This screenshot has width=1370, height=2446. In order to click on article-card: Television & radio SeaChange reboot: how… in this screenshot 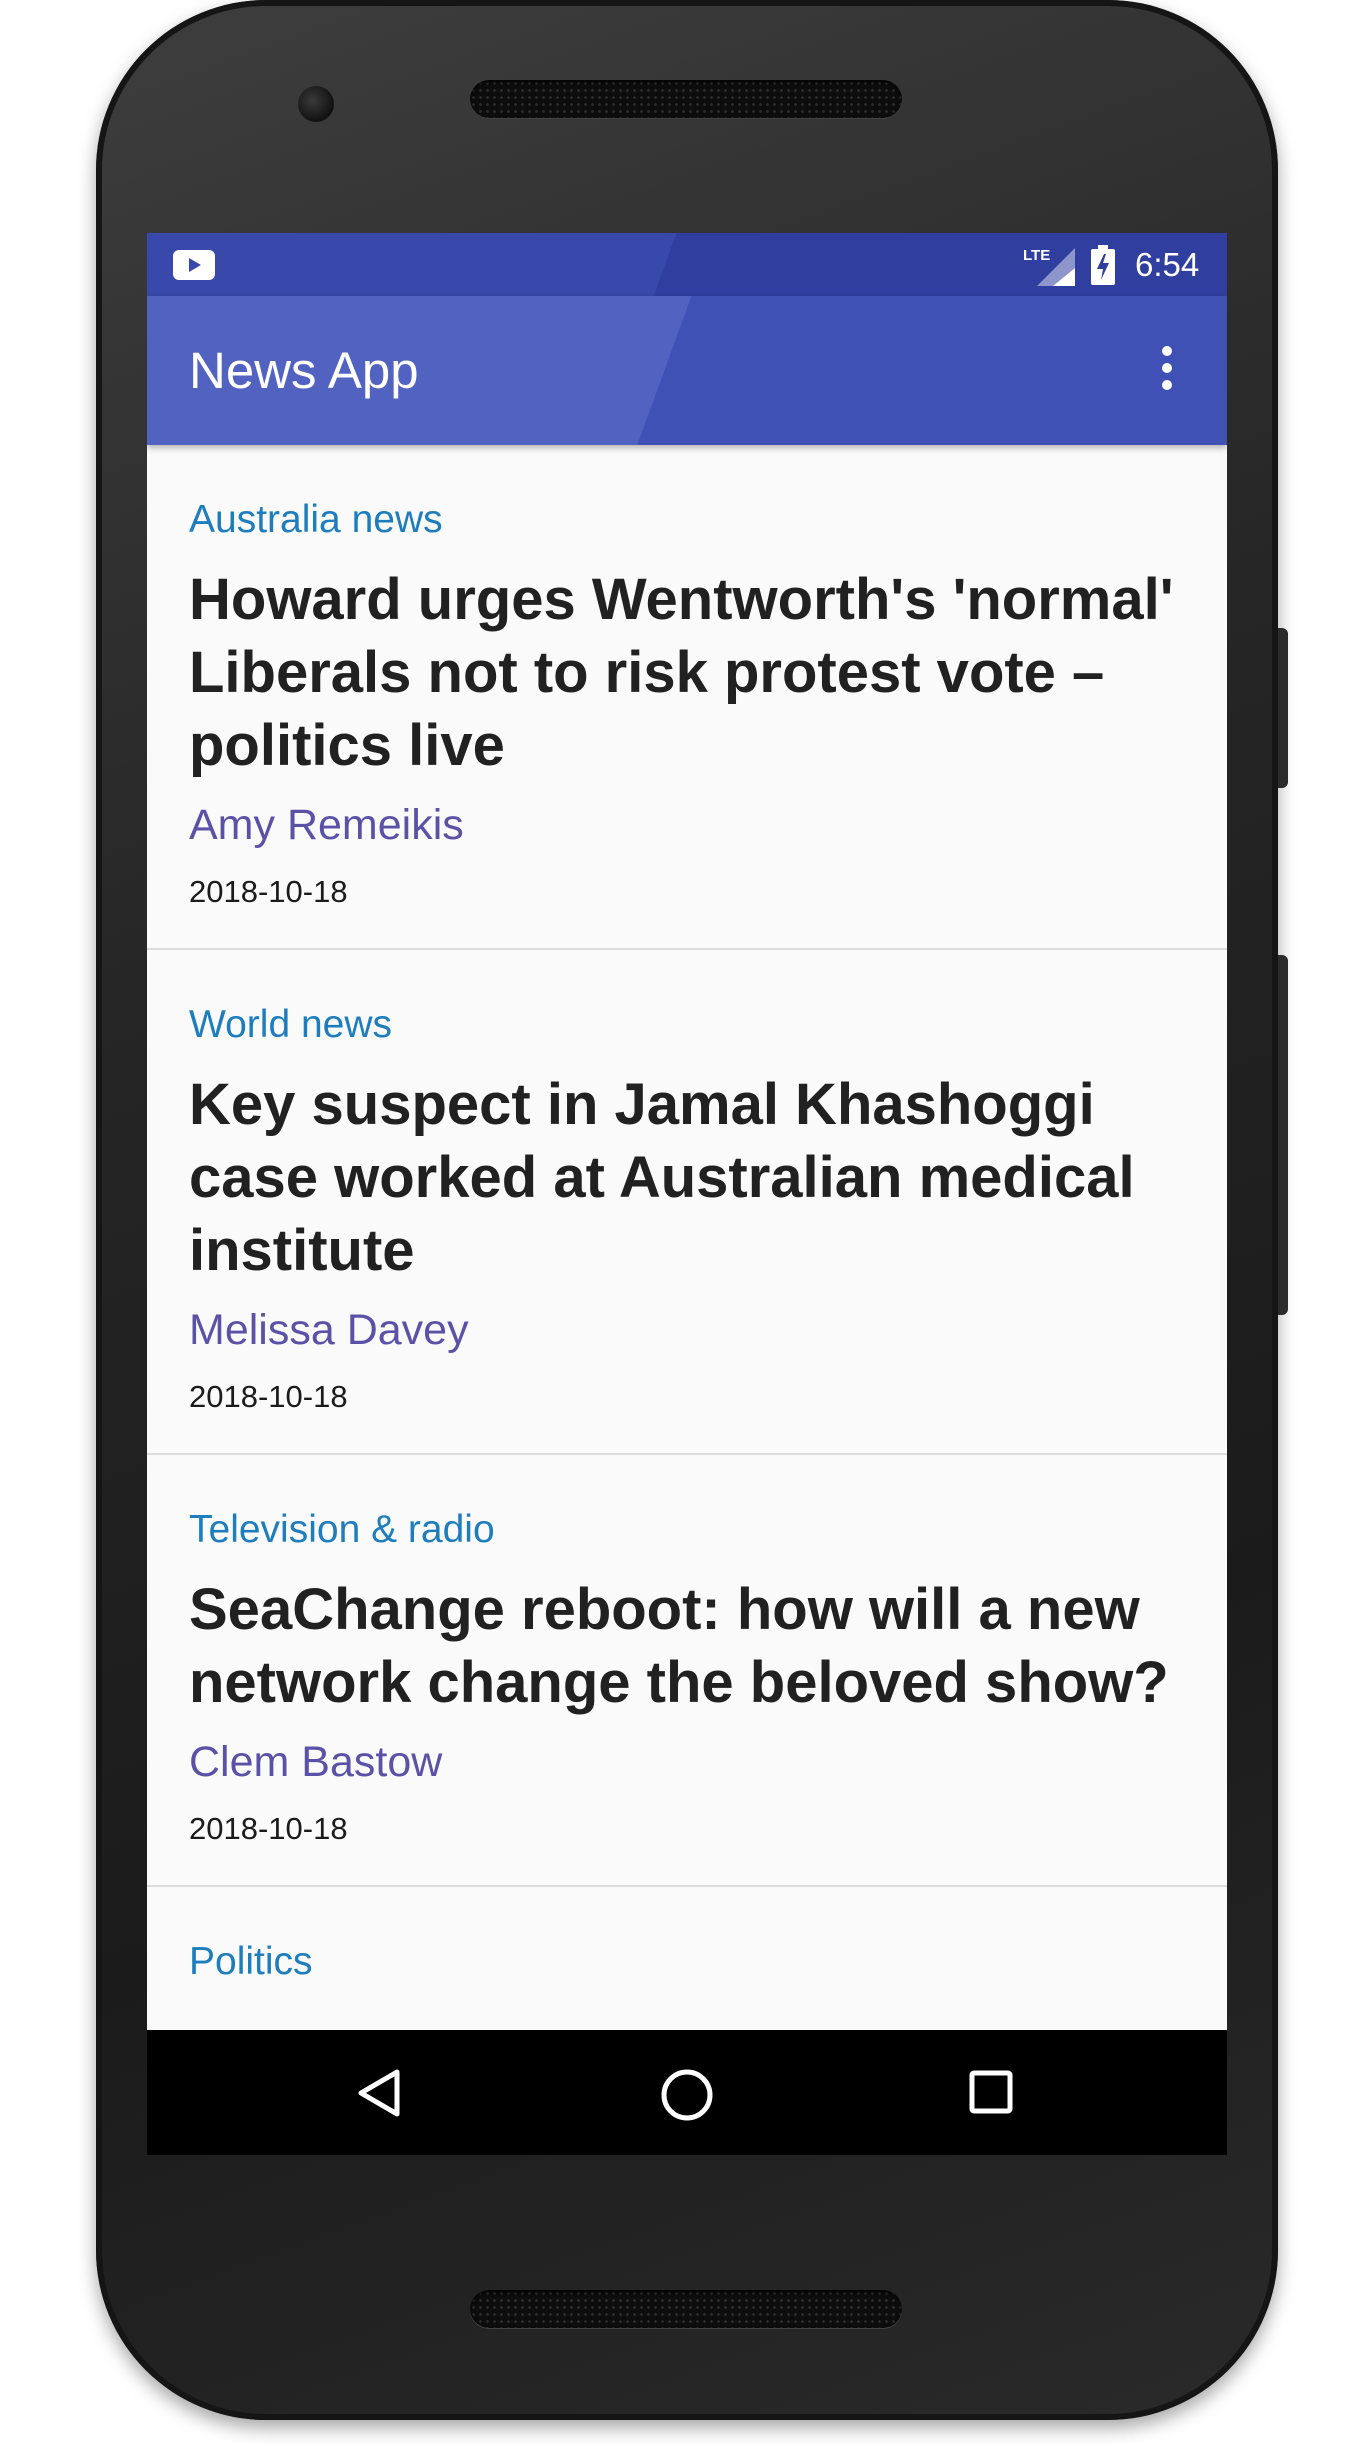, I will do `click(687, 1671)`.